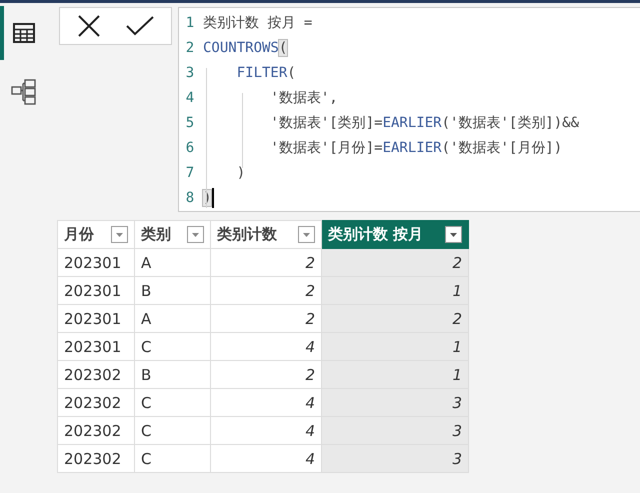 Image resolution: width=640 pixels, height=493 pixels. I want to click on check-icon, so click(140, 26).